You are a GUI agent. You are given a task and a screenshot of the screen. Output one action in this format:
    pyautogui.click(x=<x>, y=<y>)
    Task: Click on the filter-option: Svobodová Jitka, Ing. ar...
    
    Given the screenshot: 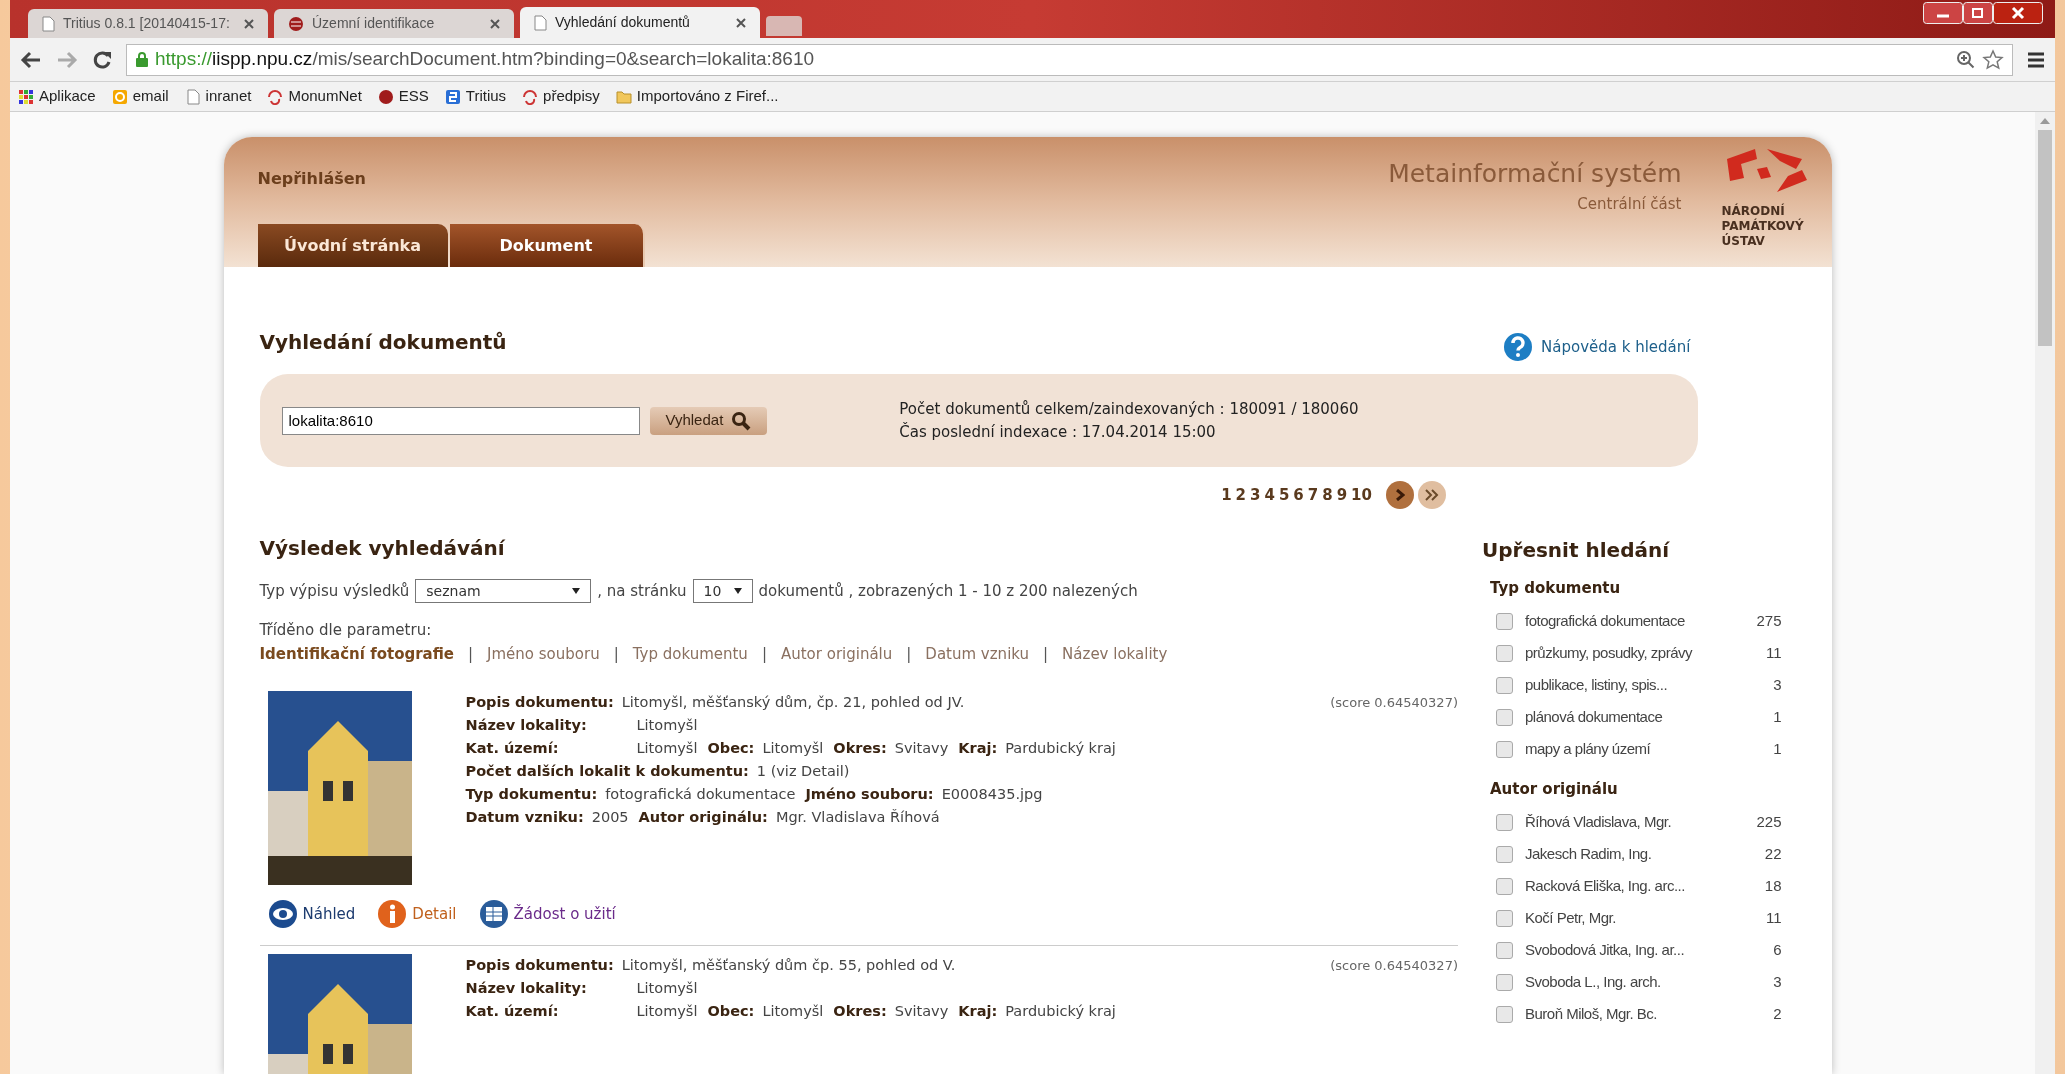 What is the action you would take?
    pyautogui.click(x=1605, y=950)
    